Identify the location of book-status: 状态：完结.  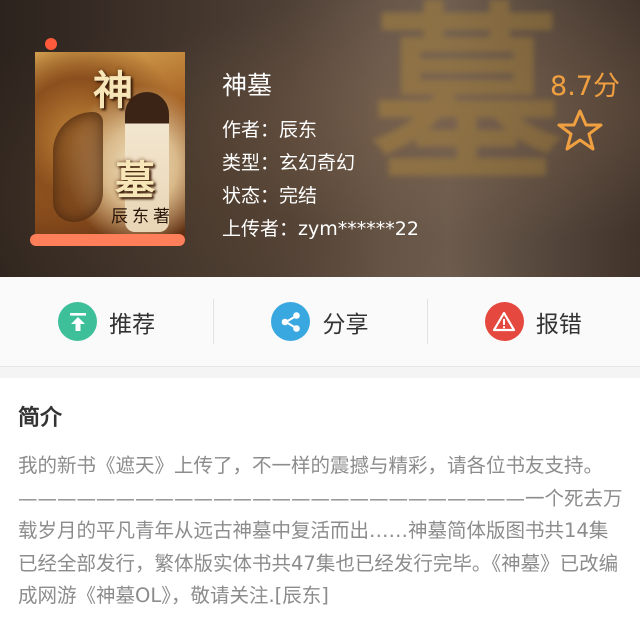
(270, 196).